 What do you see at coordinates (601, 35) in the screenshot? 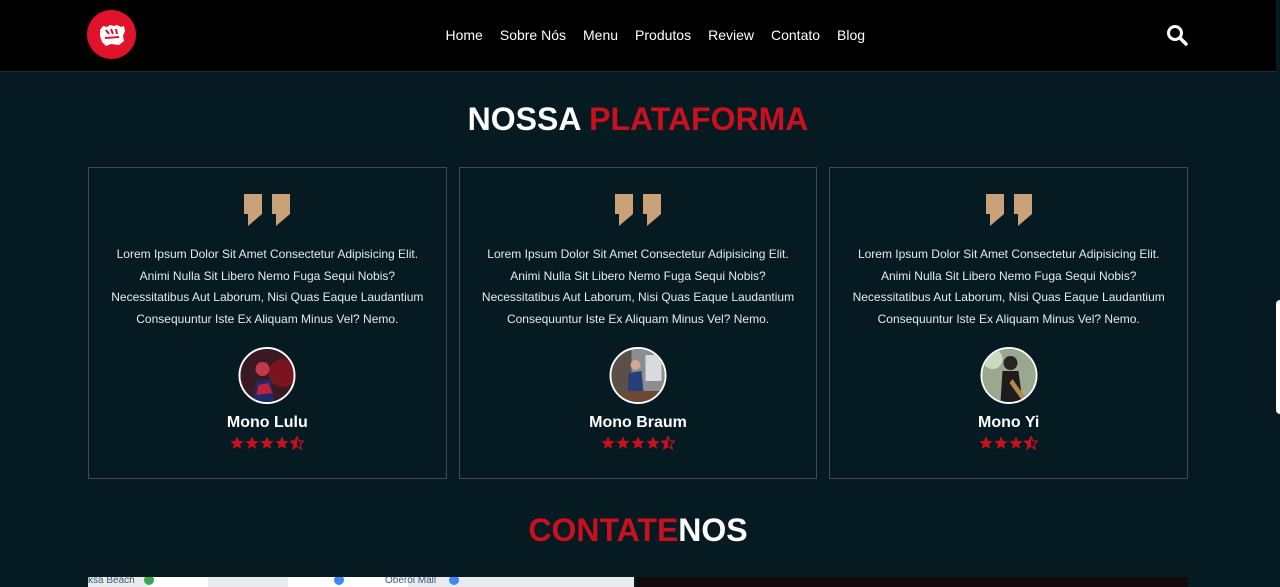
I see `nav-link-menu: Menu` at bounding box center [601, 35].